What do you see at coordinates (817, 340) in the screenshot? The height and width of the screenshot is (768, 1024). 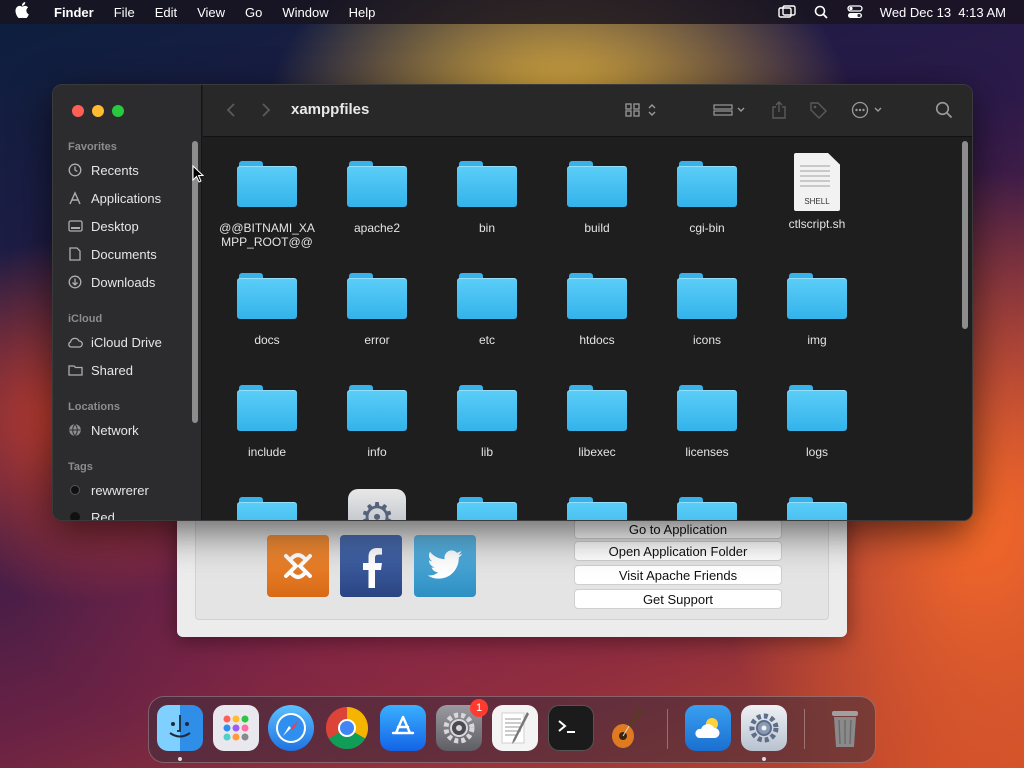 I see `file-label: img` at bounding box center [817, 340].